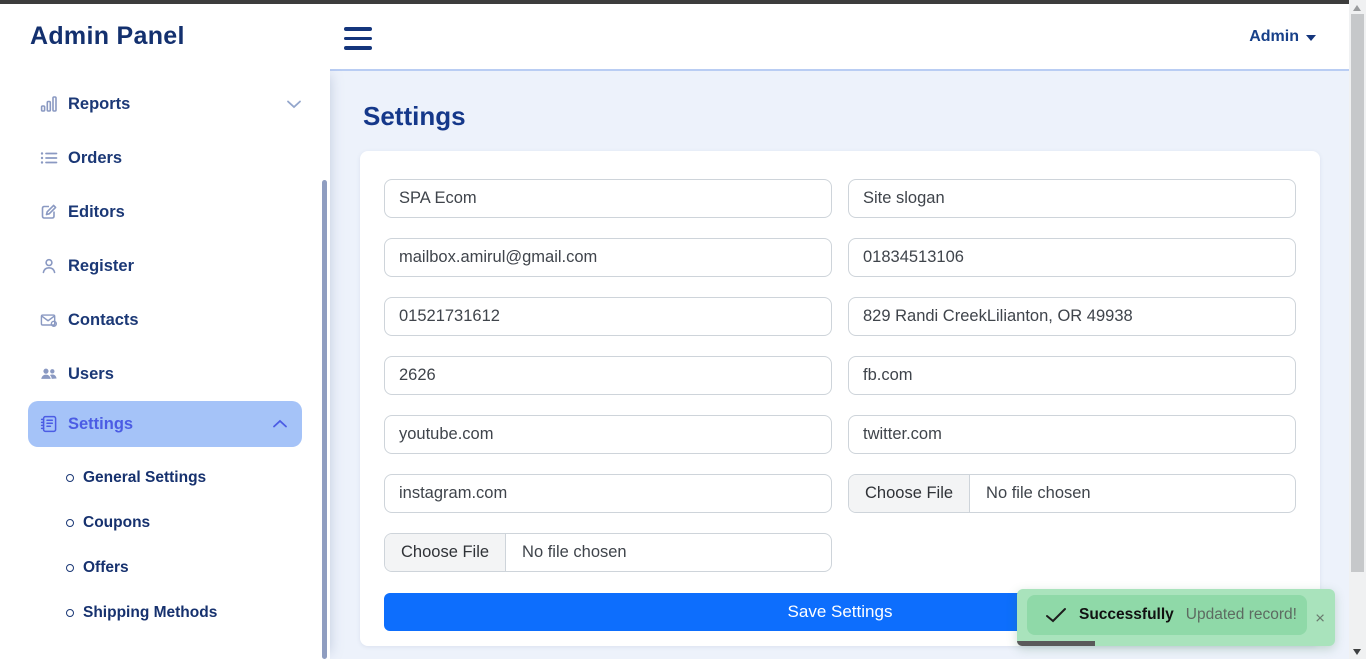  I want to click on submenu-item-offers: Offers, so click(165, 567).